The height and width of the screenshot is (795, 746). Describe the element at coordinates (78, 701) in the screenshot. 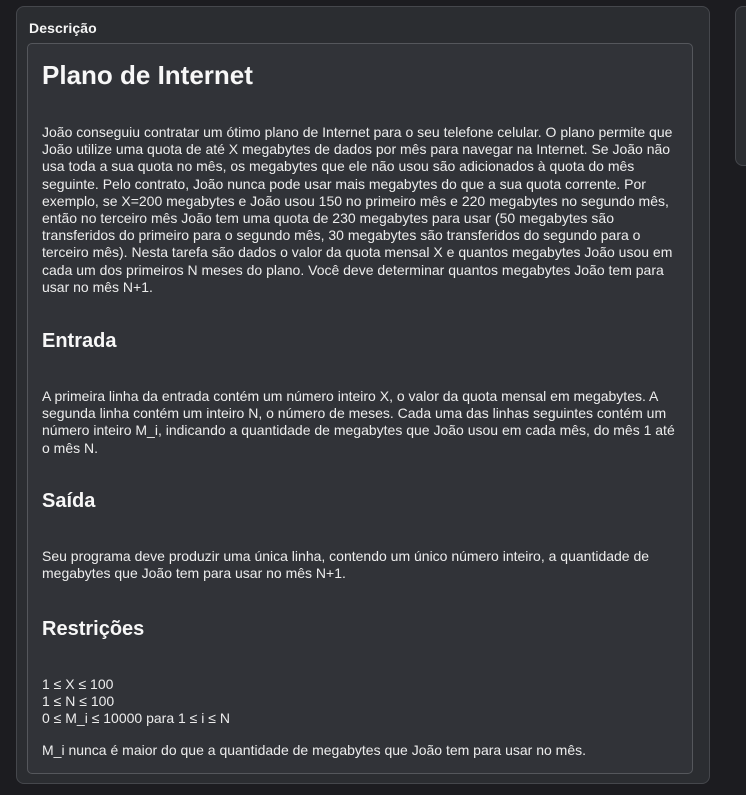

I see `constraint-item: 1 ≤ N ≤ 100` at that location.